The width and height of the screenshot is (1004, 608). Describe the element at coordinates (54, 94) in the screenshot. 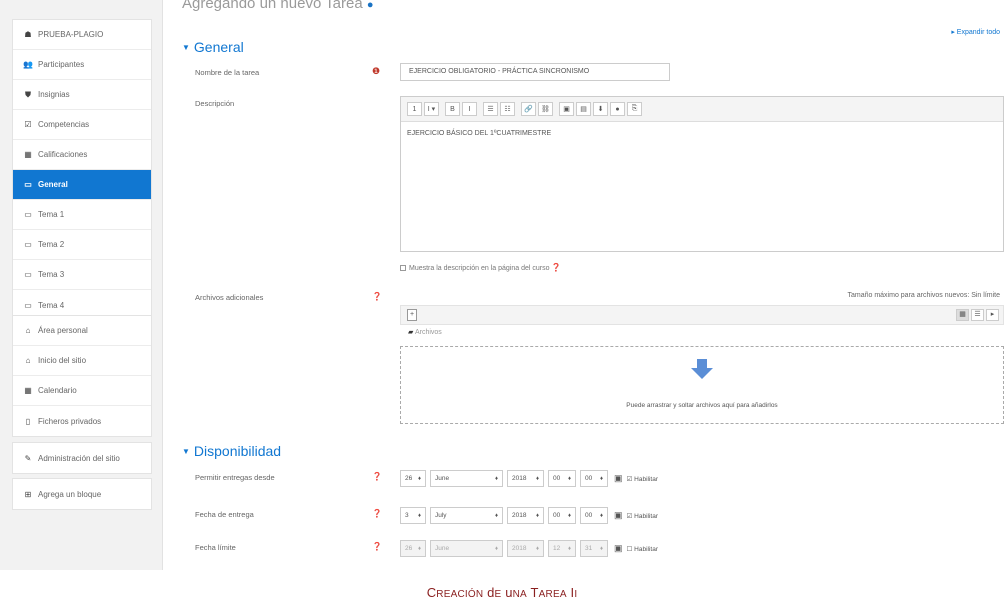

I see `sidebar-item-label: Insignias` at that location.